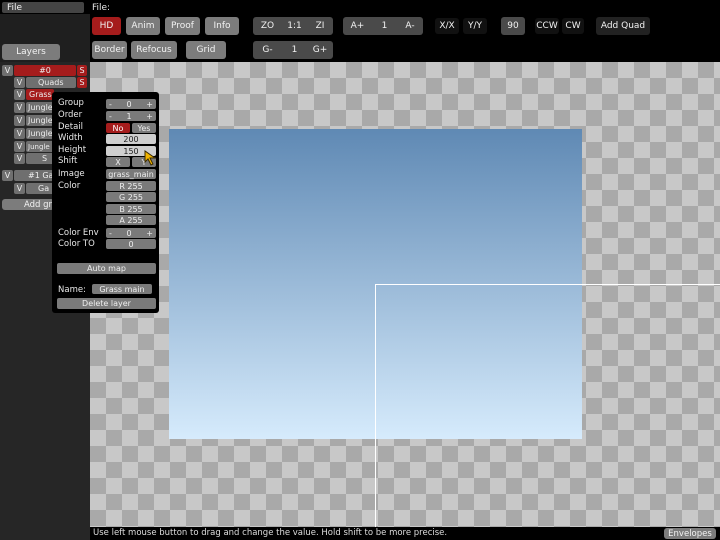 Image resolution: width=720 pixels, height=540 pixels. I want to click on envelopes-button: Envelopes, so click(690, 533).